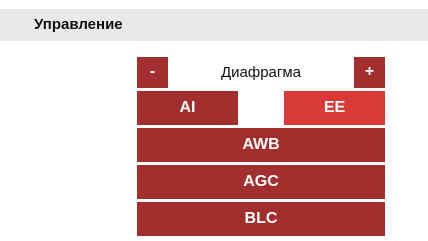 The height and width of the screenshot is (241, 428). I want to click on iris-control: - Диафрагма +, so click(261, 72).